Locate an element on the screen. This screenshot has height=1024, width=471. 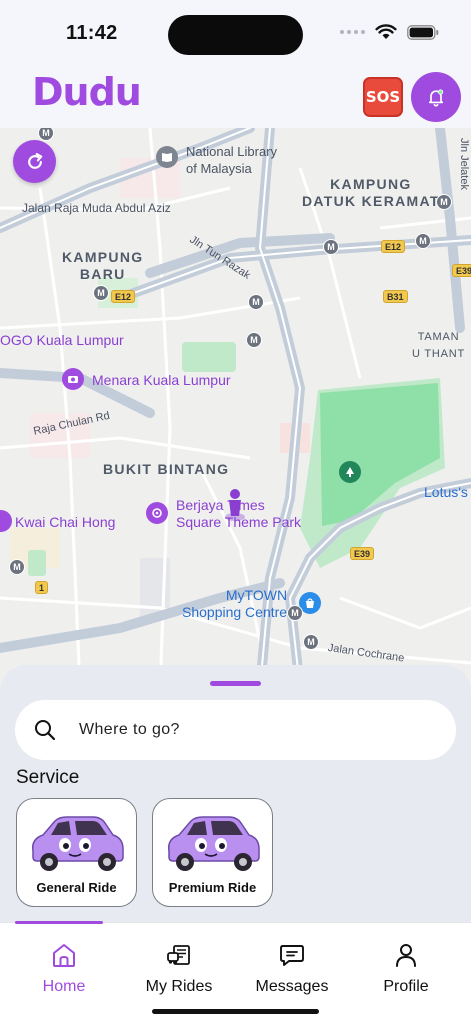
map-label-menara-kl: Menara Kuala Lumpur is located at coordinates (161, 380).